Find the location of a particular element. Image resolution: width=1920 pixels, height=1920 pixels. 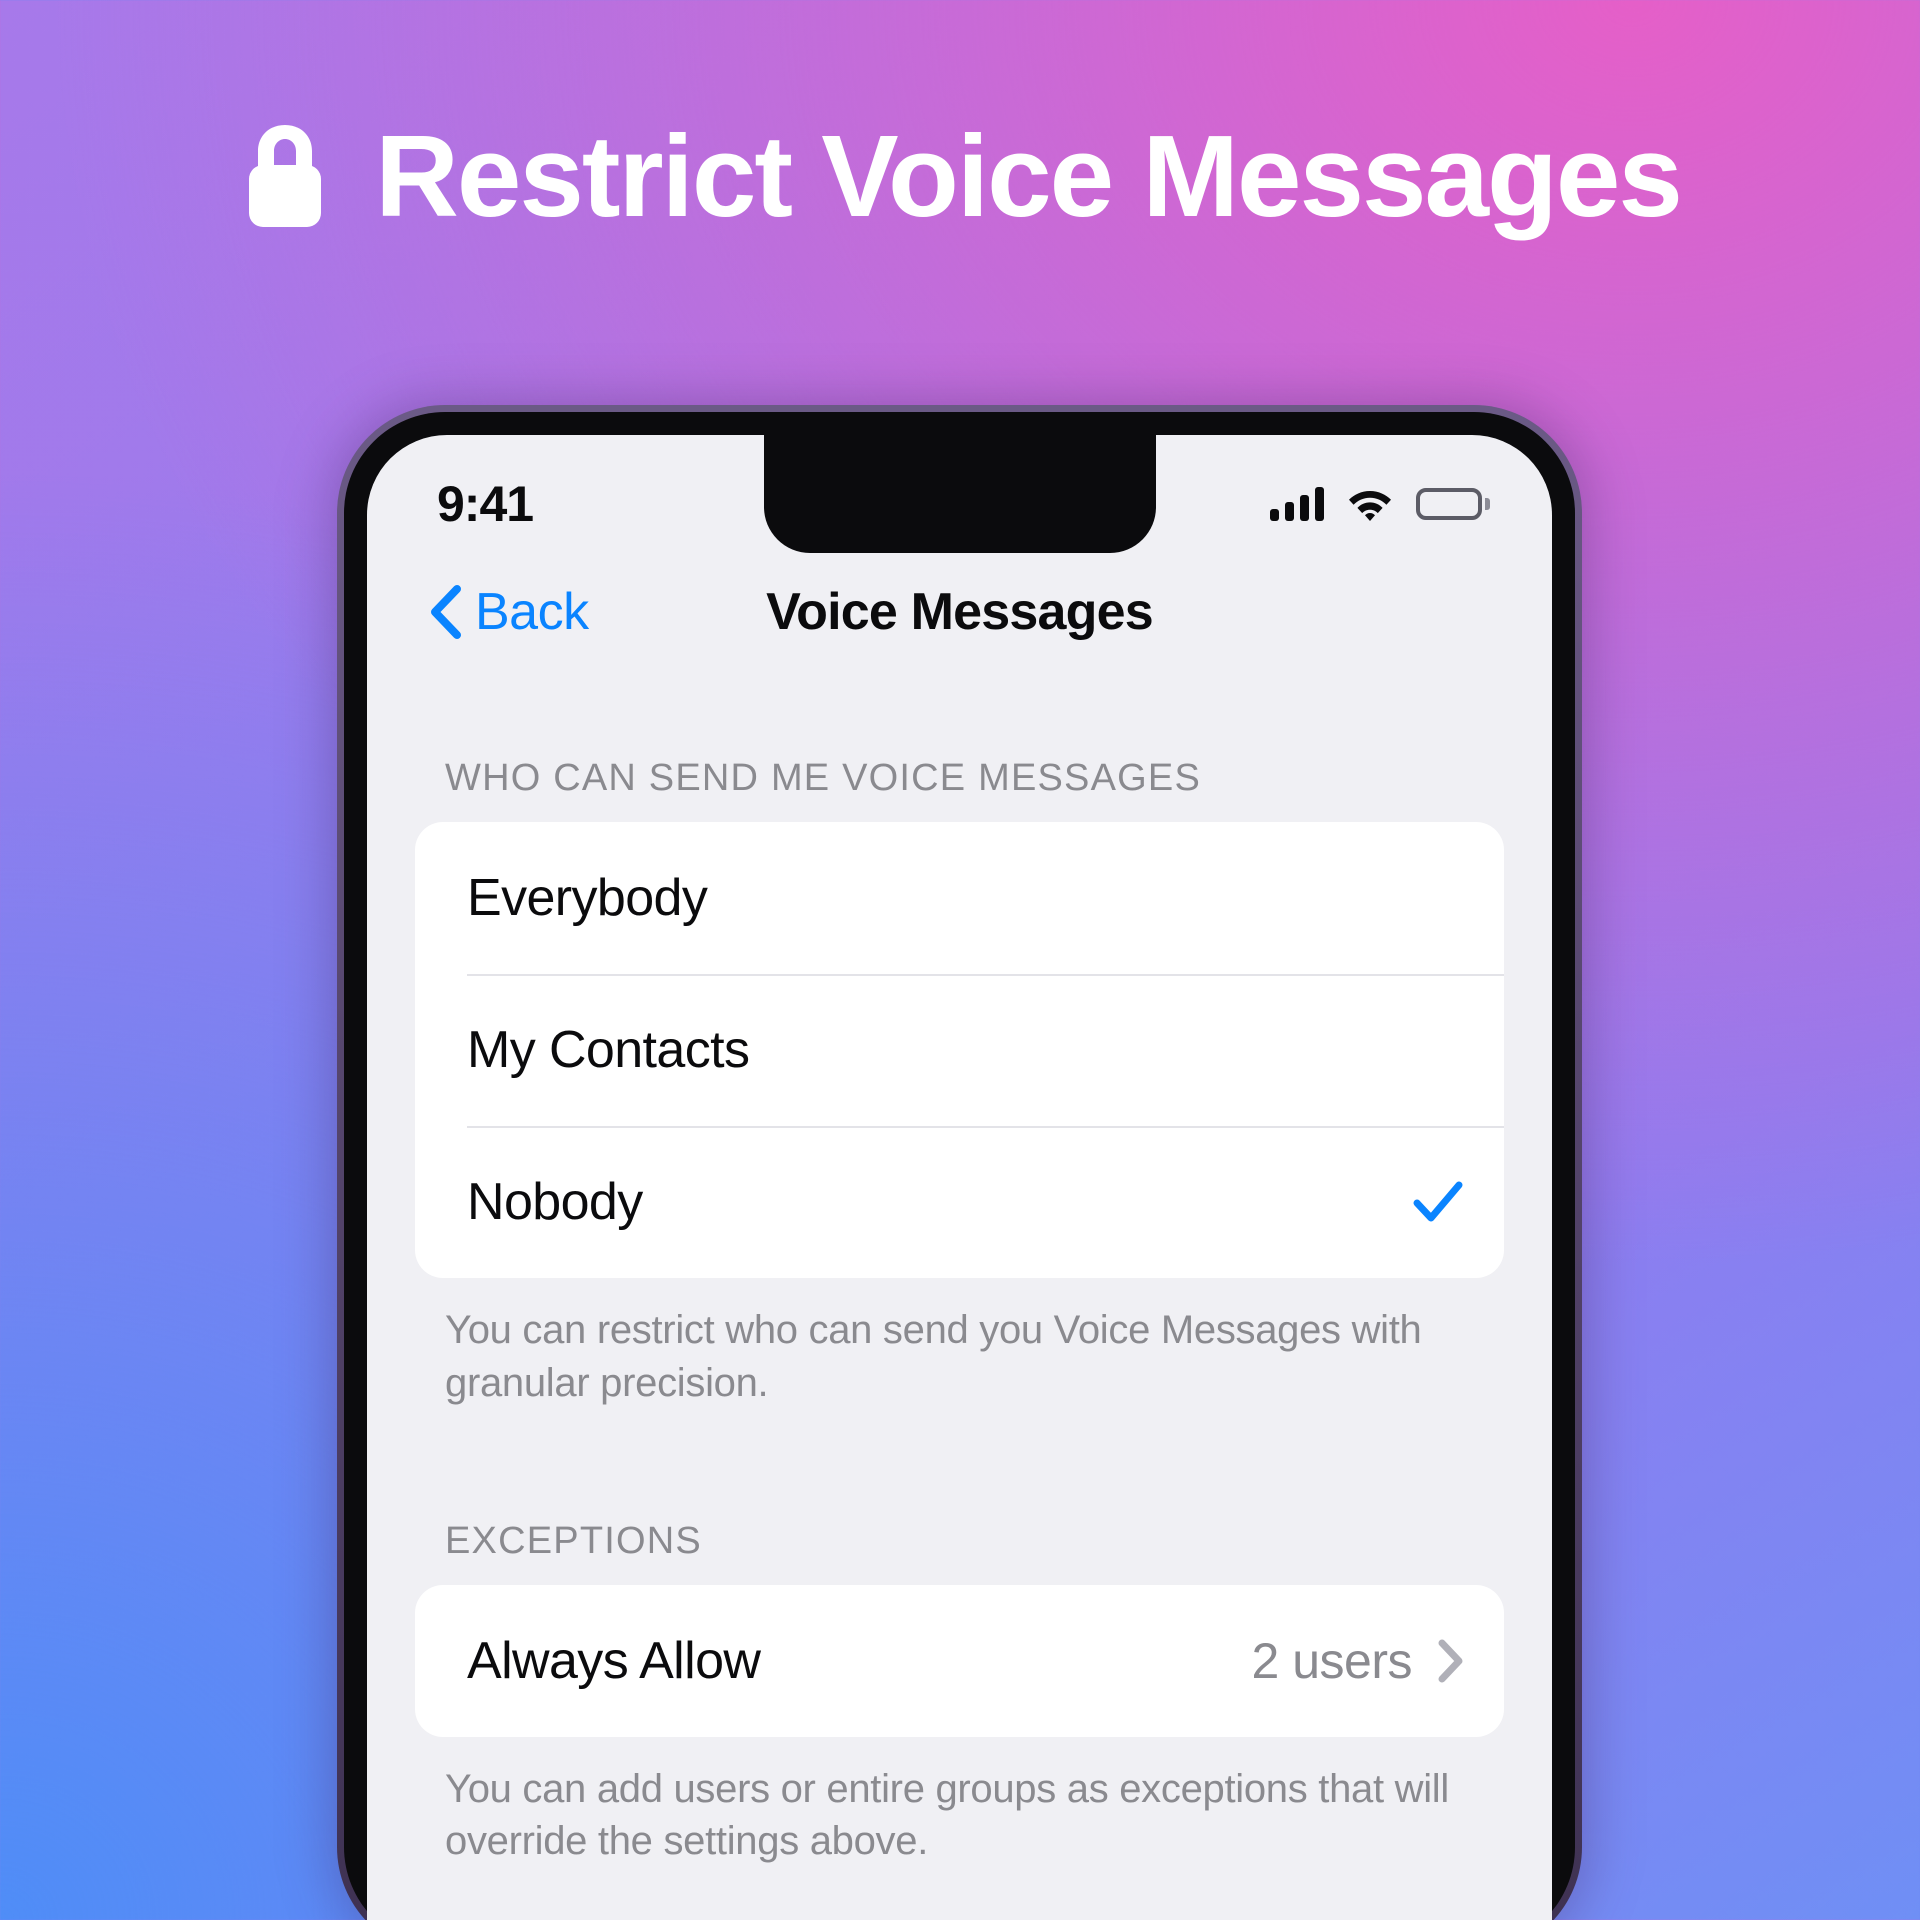

privacy-options-card: Everybody My Contacts Nobody is located at coordinates (959, 1050).